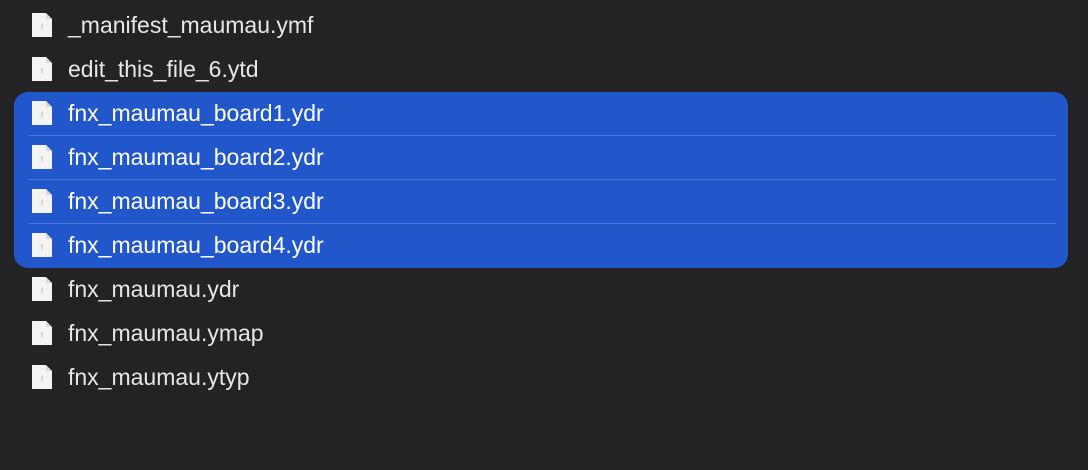 The width and height of the screenshot is (1088, 470). What do you see at coordinates (541, 201) in the screenshot?
I see `file-row-selected: fnx_maumau_board3.ydr` at bounding box center [541, 201].